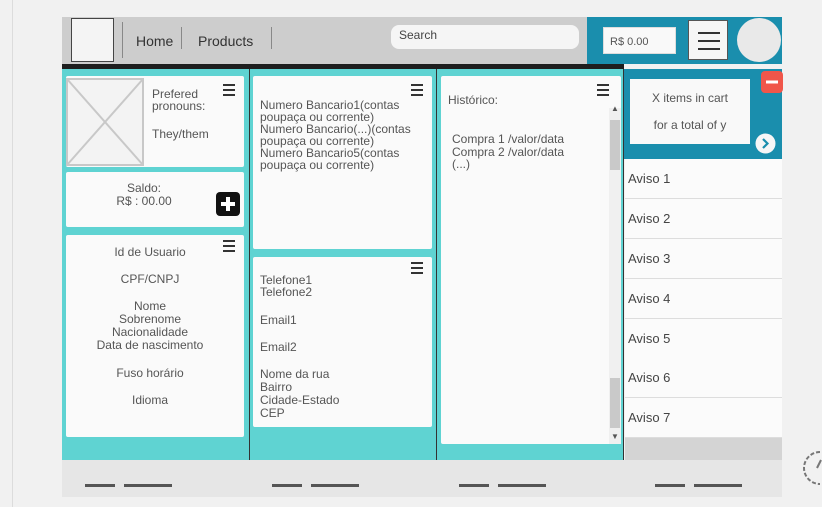 The height and width of the screenshot is (507, 822). Describe the element at coordinates (603, 90) in the screenshot. I see `history-menu-icon` at that location.